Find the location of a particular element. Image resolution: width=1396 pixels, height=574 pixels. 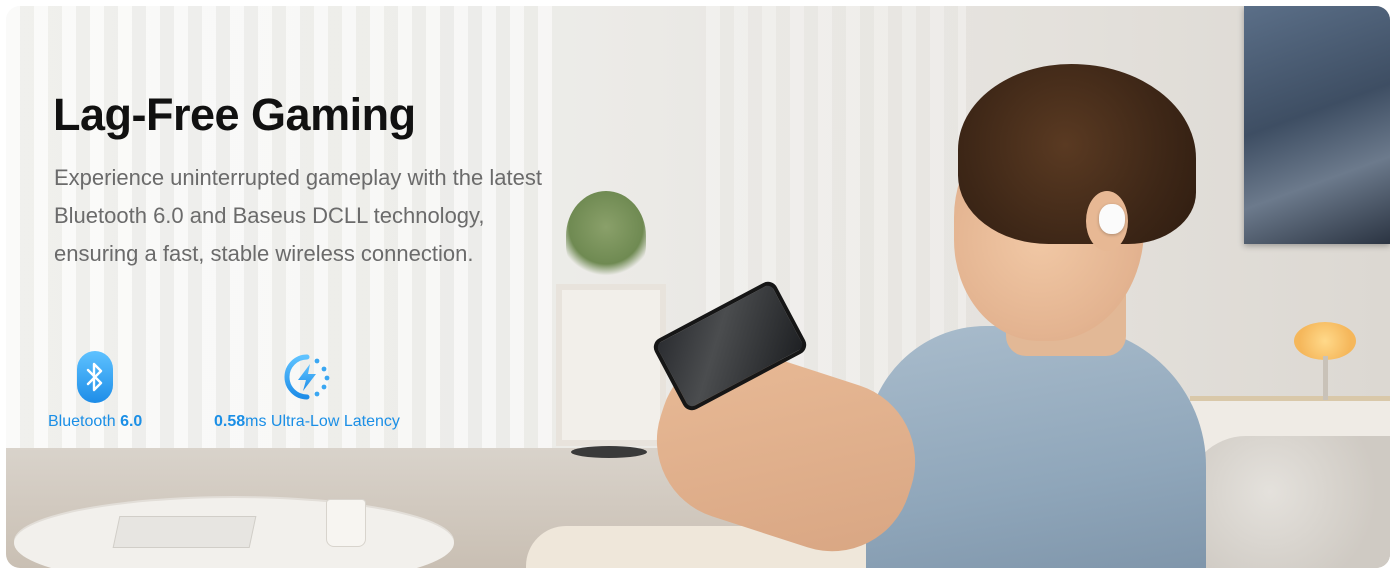

feature-bluetooth: Bluetooth 6.0 is located at coordinates (95, 391).